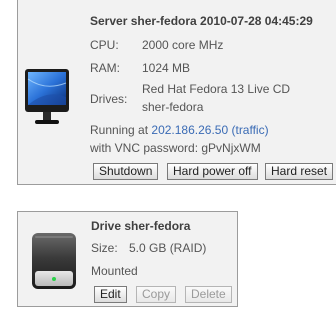  Describe the element at coordinates (121, 130) in the screenshot. I see `running-prefix: Running at` at that location.